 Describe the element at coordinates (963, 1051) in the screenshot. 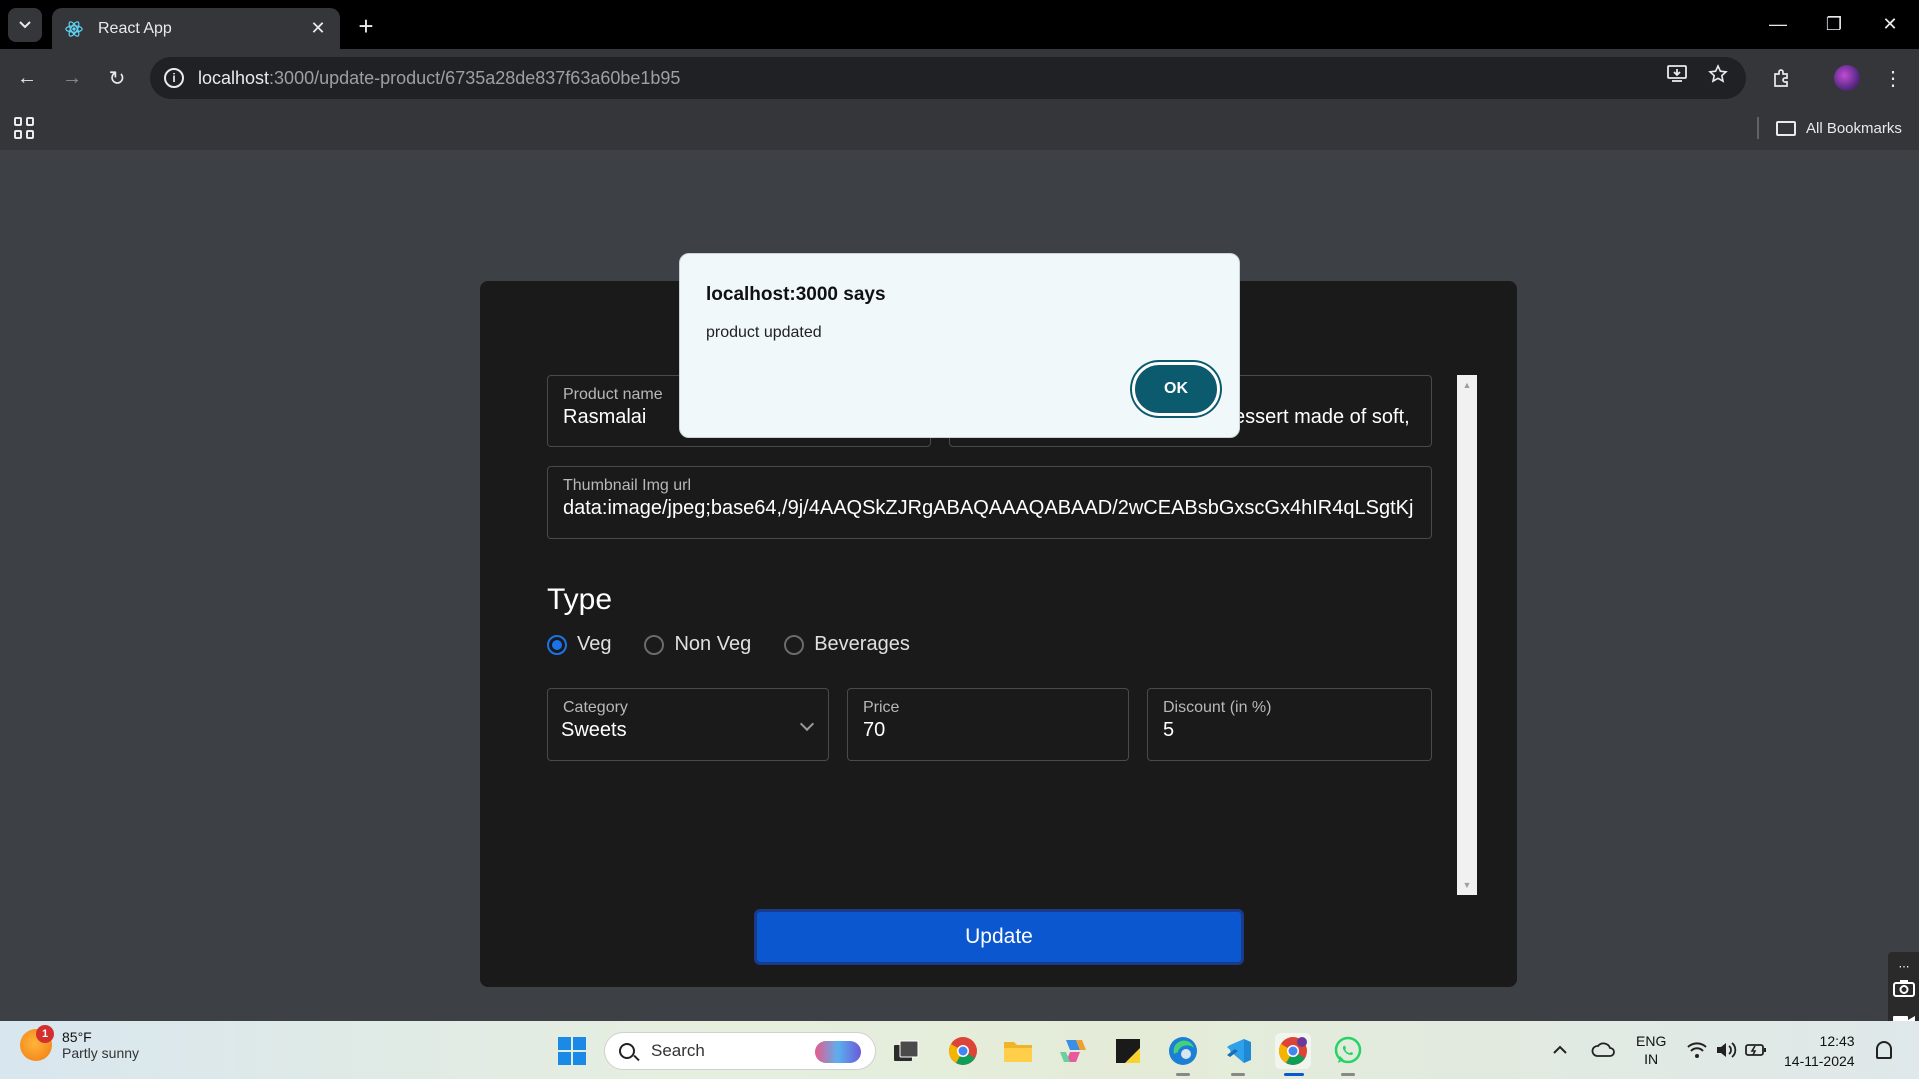

I see `chrome-icon` at that location.